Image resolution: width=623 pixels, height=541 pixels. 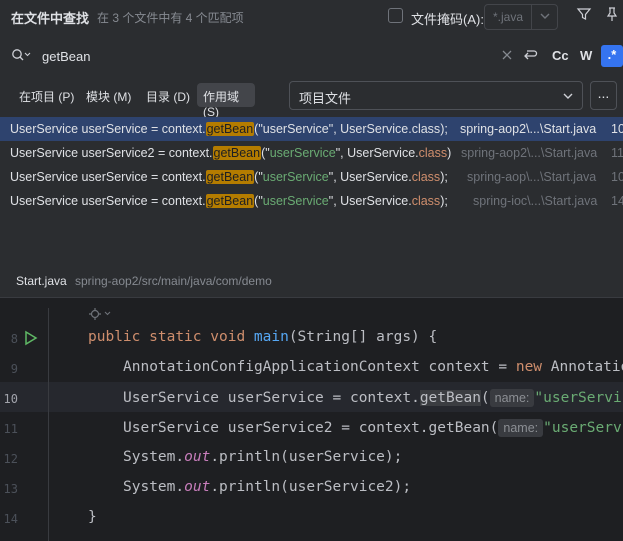 I want to click on result-line-number: 14, so click(x=617, y=201).